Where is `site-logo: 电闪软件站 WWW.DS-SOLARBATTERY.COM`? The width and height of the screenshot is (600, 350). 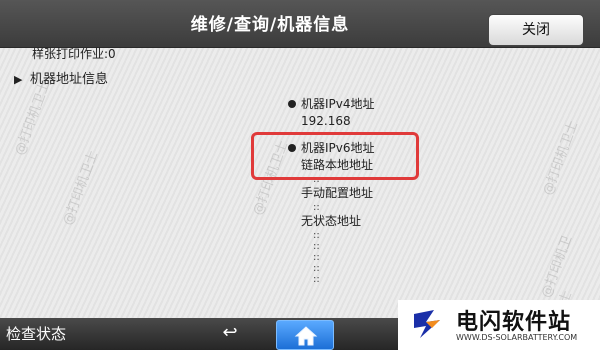
site-logo: 电闪软件站 WWW.DS-SOLARBATTERY.COM is located at coordinates (499, 325).